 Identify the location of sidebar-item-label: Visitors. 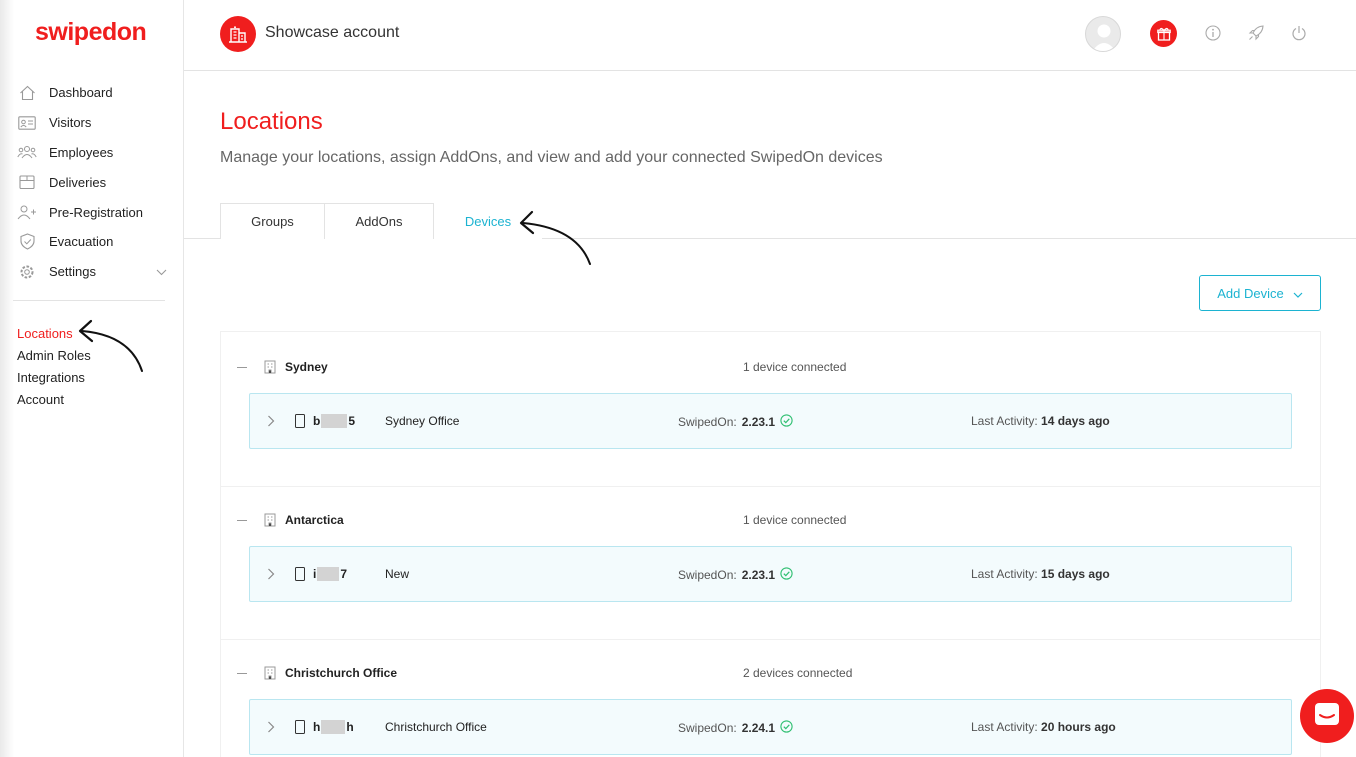
(70, 123).